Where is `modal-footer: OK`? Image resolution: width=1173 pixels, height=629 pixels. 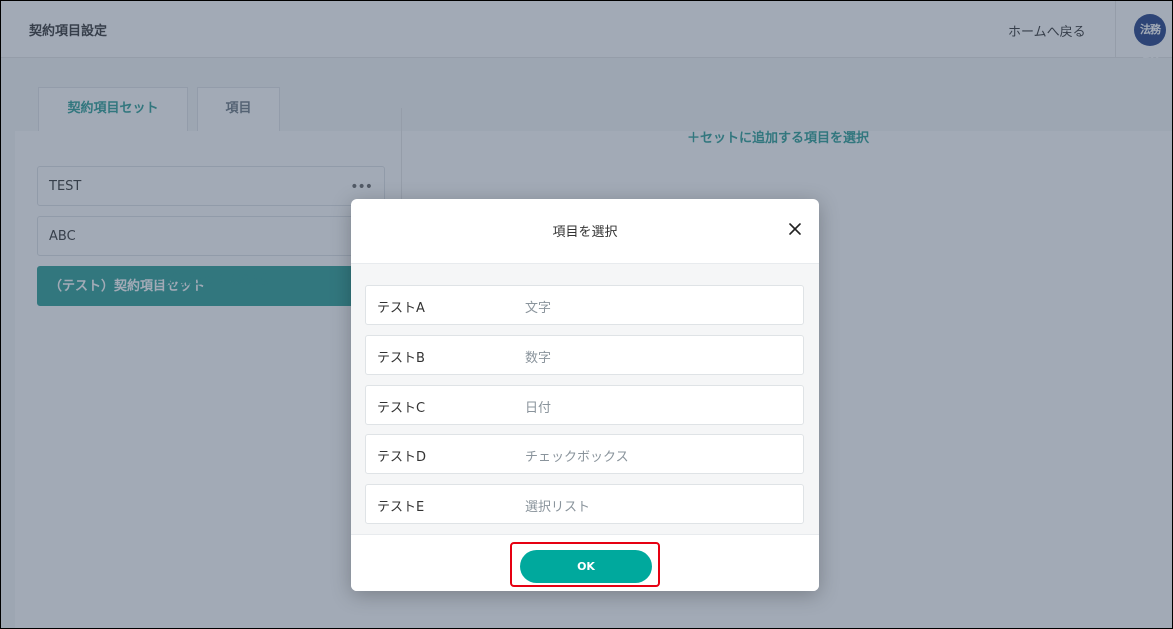 modal-footer: OK is located at coordinates (585, 562).